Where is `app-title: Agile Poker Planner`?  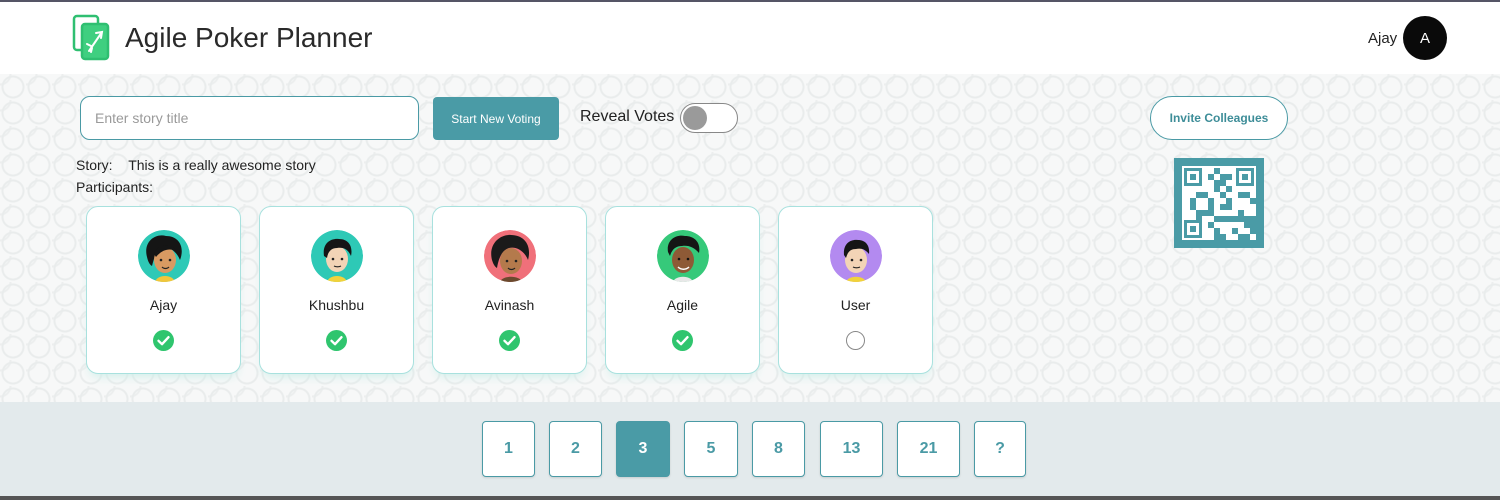 app-title: Agile Poker Planner is located at coordinates (249, 37).